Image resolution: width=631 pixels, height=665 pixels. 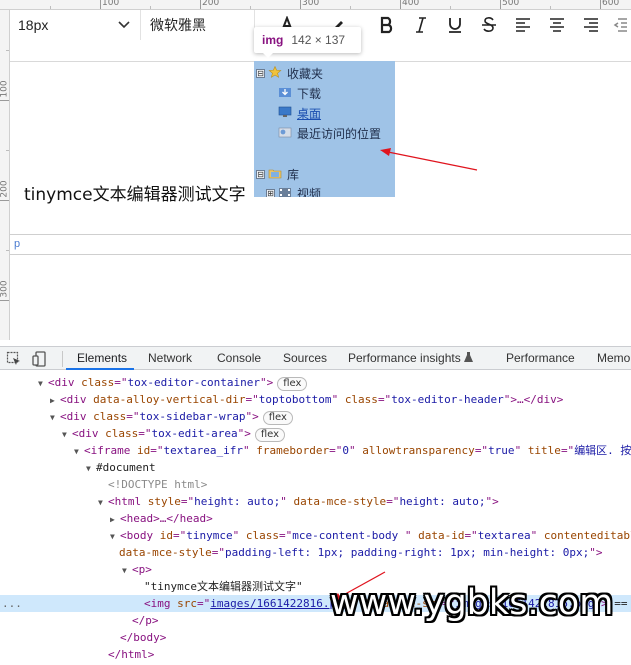 I want to click on ruler-label: 400, so click(x=411, y=4).